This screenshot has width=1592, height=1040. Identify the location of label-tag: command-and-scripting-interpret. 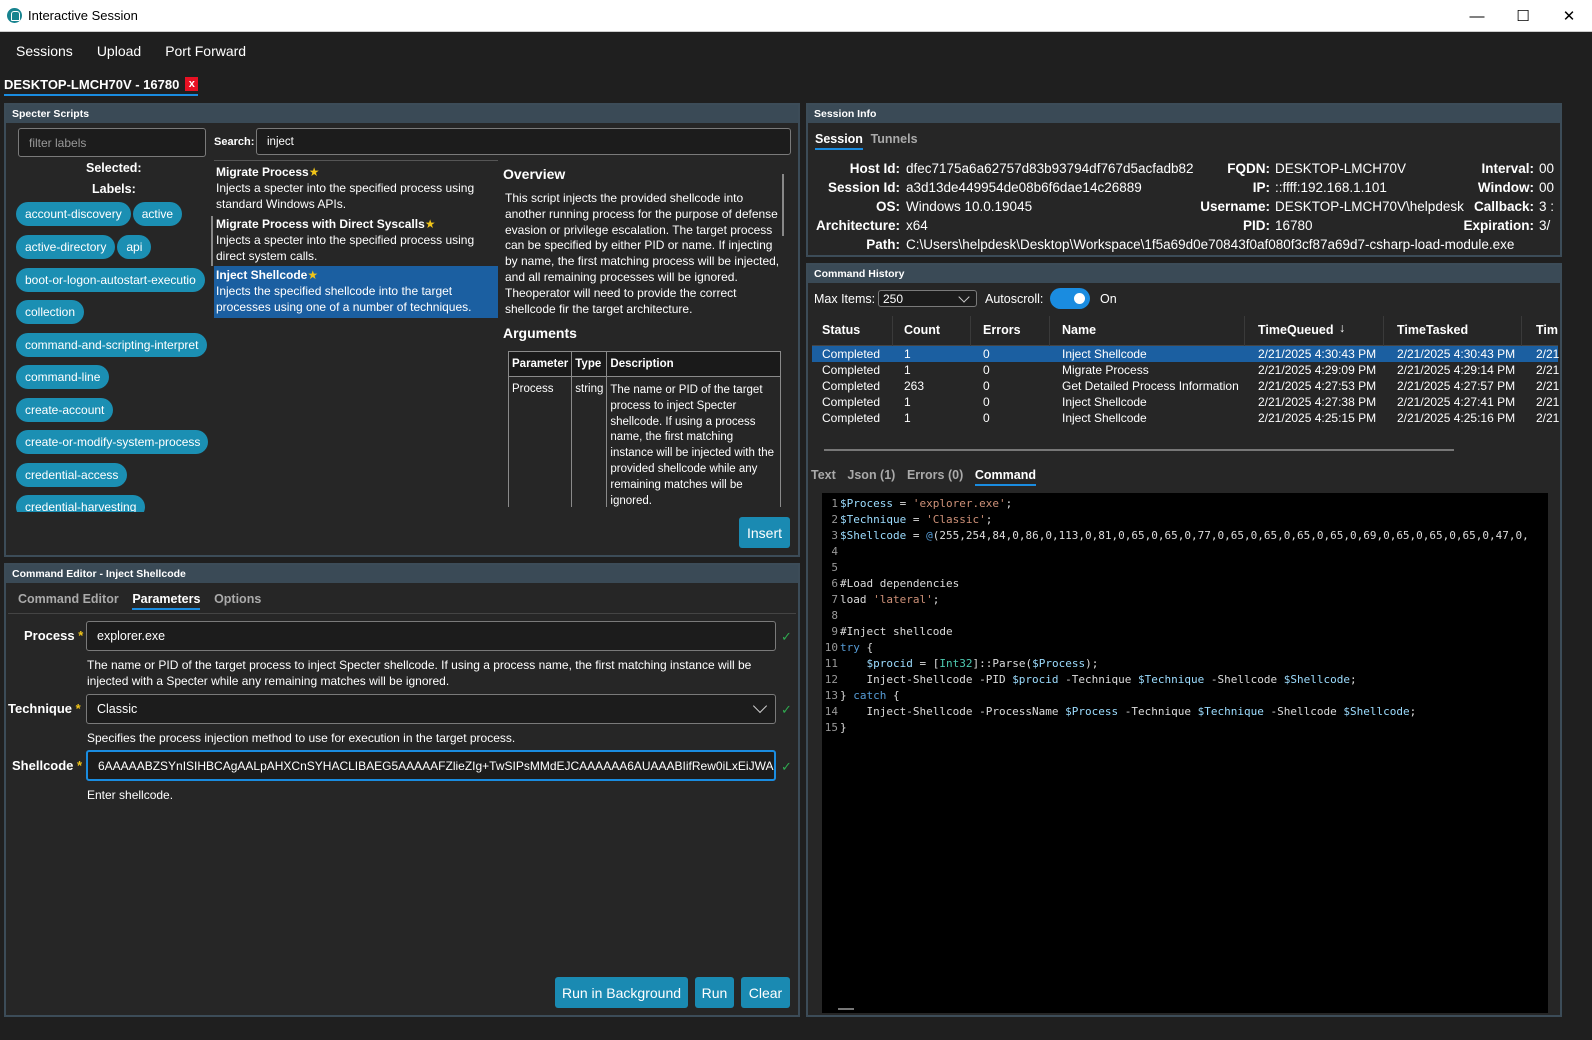
(112, 345).